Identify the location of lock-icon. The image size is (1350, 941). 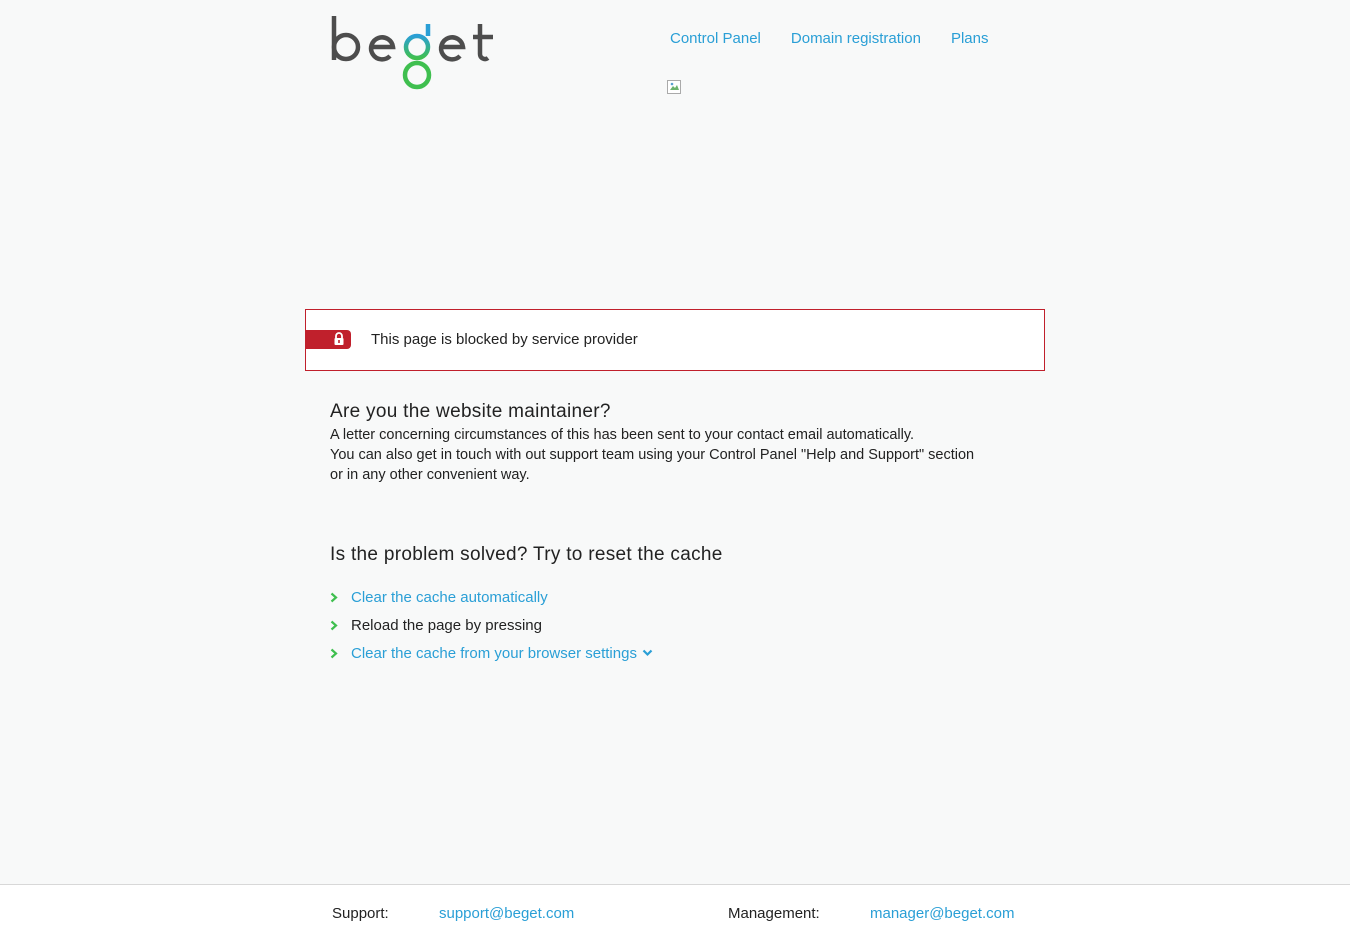
(339, 338).